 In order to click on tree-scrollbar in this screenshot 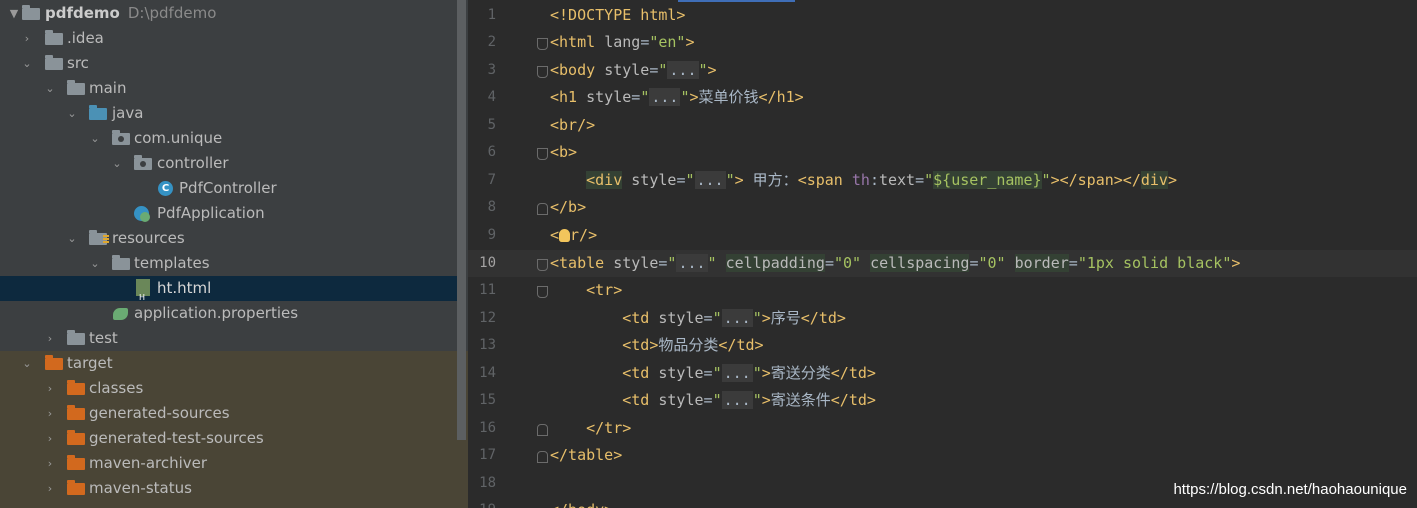, I will do `click(461, 220)`.